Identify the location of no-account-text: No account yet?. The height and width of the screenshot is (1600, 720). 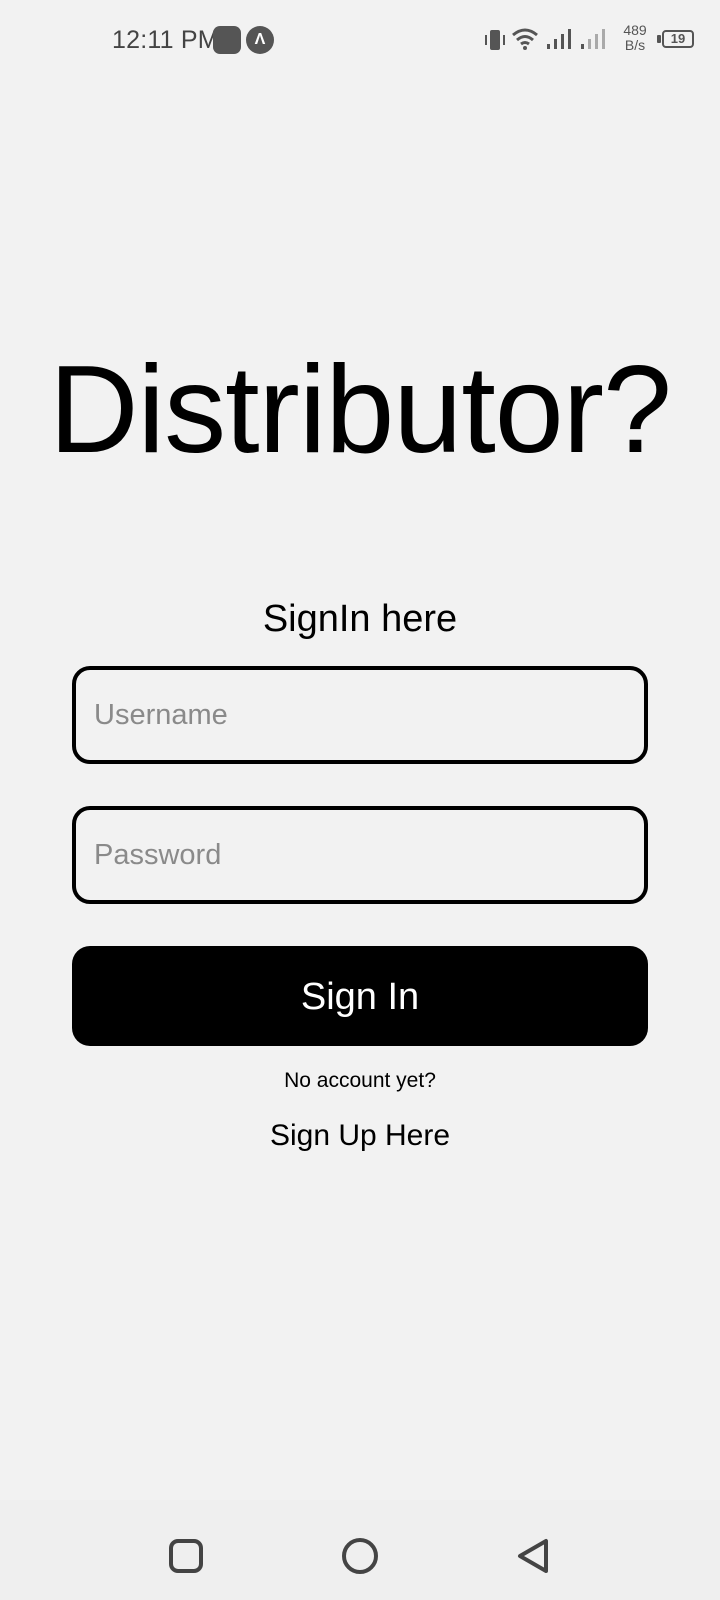
(360, 1080).